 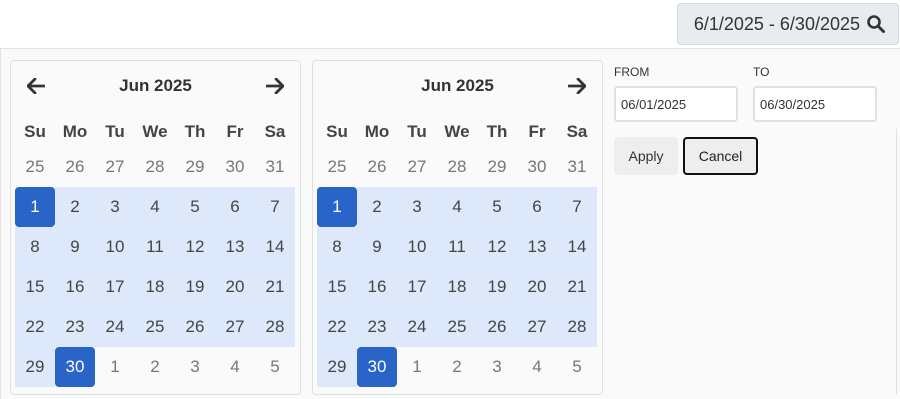 I want to click on from-date-input, so click(x=676, y=104).